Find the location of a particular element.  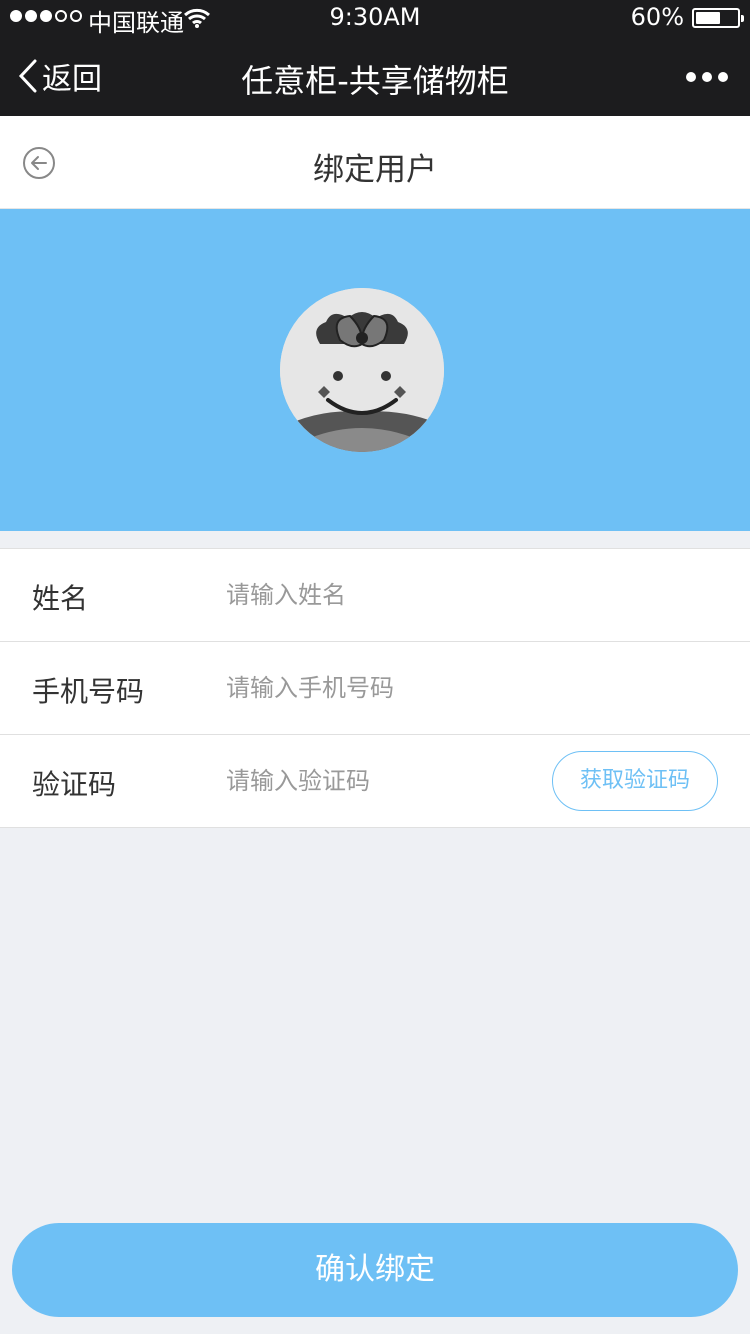

battery-percent: 60% is located at coordinates (657, 17).